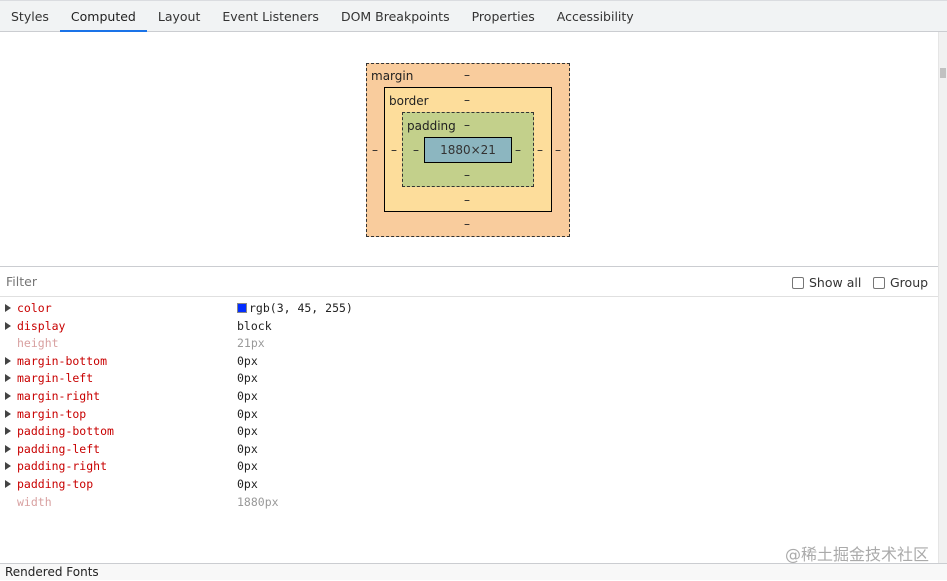 The image size is (947, 581). Describe the element at coordinates (55, 483) in the screenshot. I see `property-name: padding-top` at that location.